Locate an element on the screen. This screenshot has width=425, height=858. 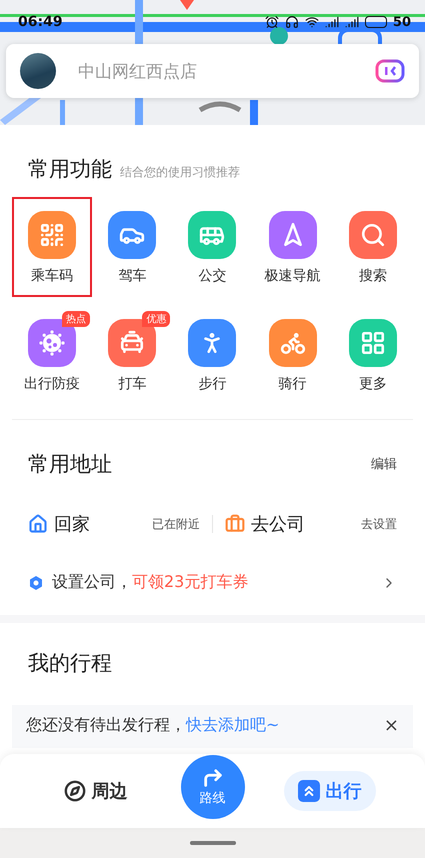
feature-label: 骑行 is located at coordinates (292, 384).